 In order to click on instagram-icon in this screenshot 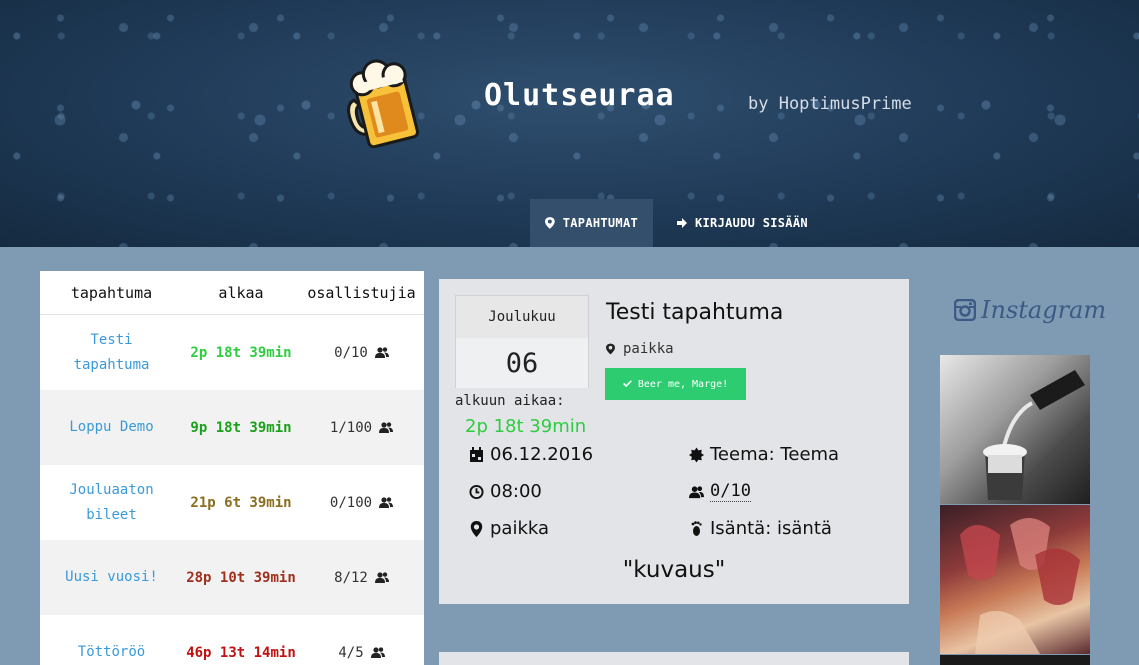, I will do `click(965, 310)`.